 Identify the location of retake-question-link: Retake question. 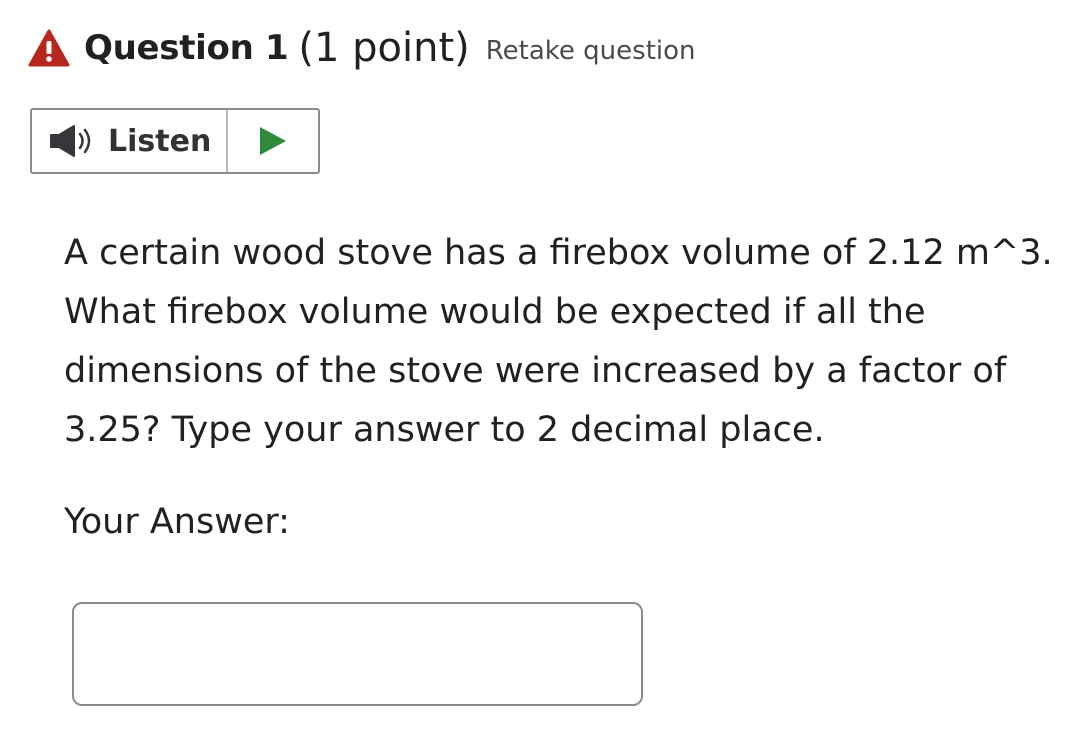
(591, 51).